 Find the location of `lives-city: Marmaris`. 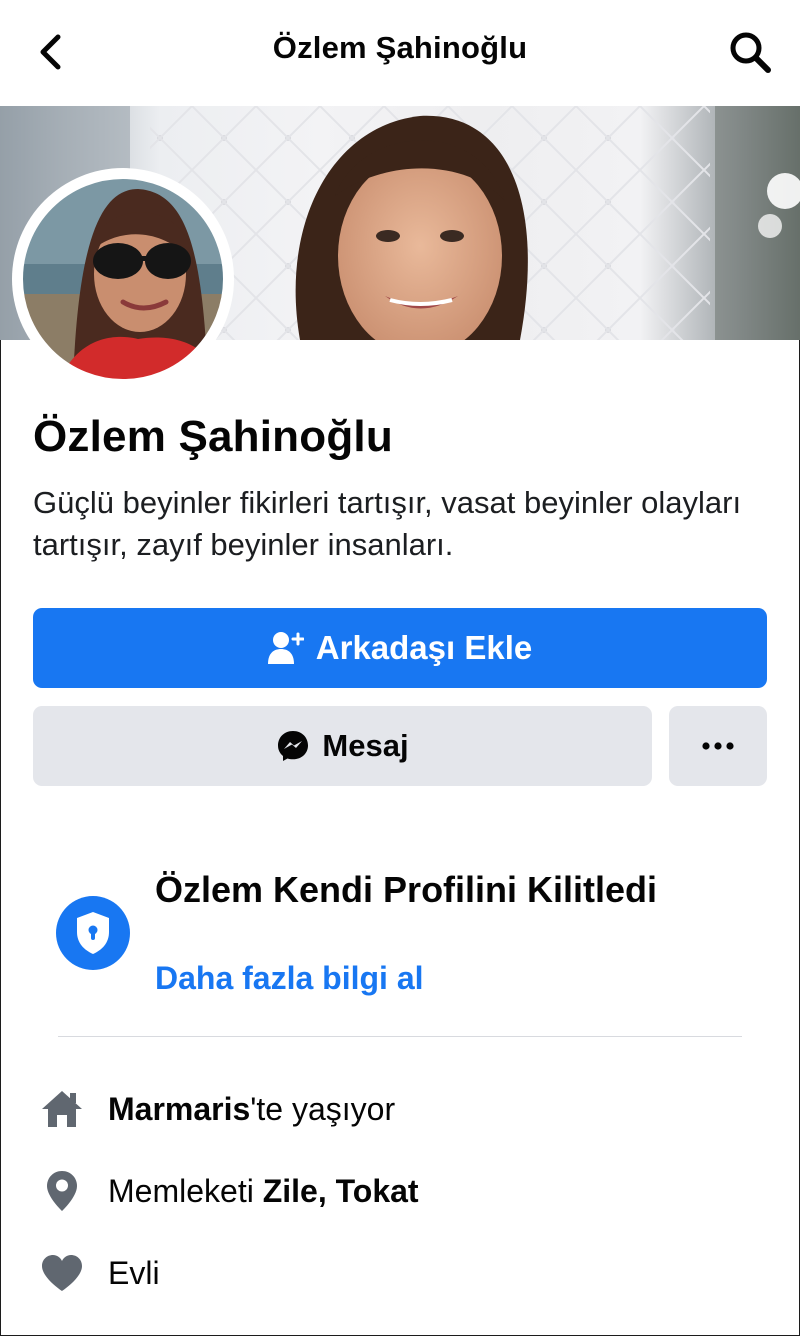

lives-city: Marmaris is located at coordinates (179, 1108).